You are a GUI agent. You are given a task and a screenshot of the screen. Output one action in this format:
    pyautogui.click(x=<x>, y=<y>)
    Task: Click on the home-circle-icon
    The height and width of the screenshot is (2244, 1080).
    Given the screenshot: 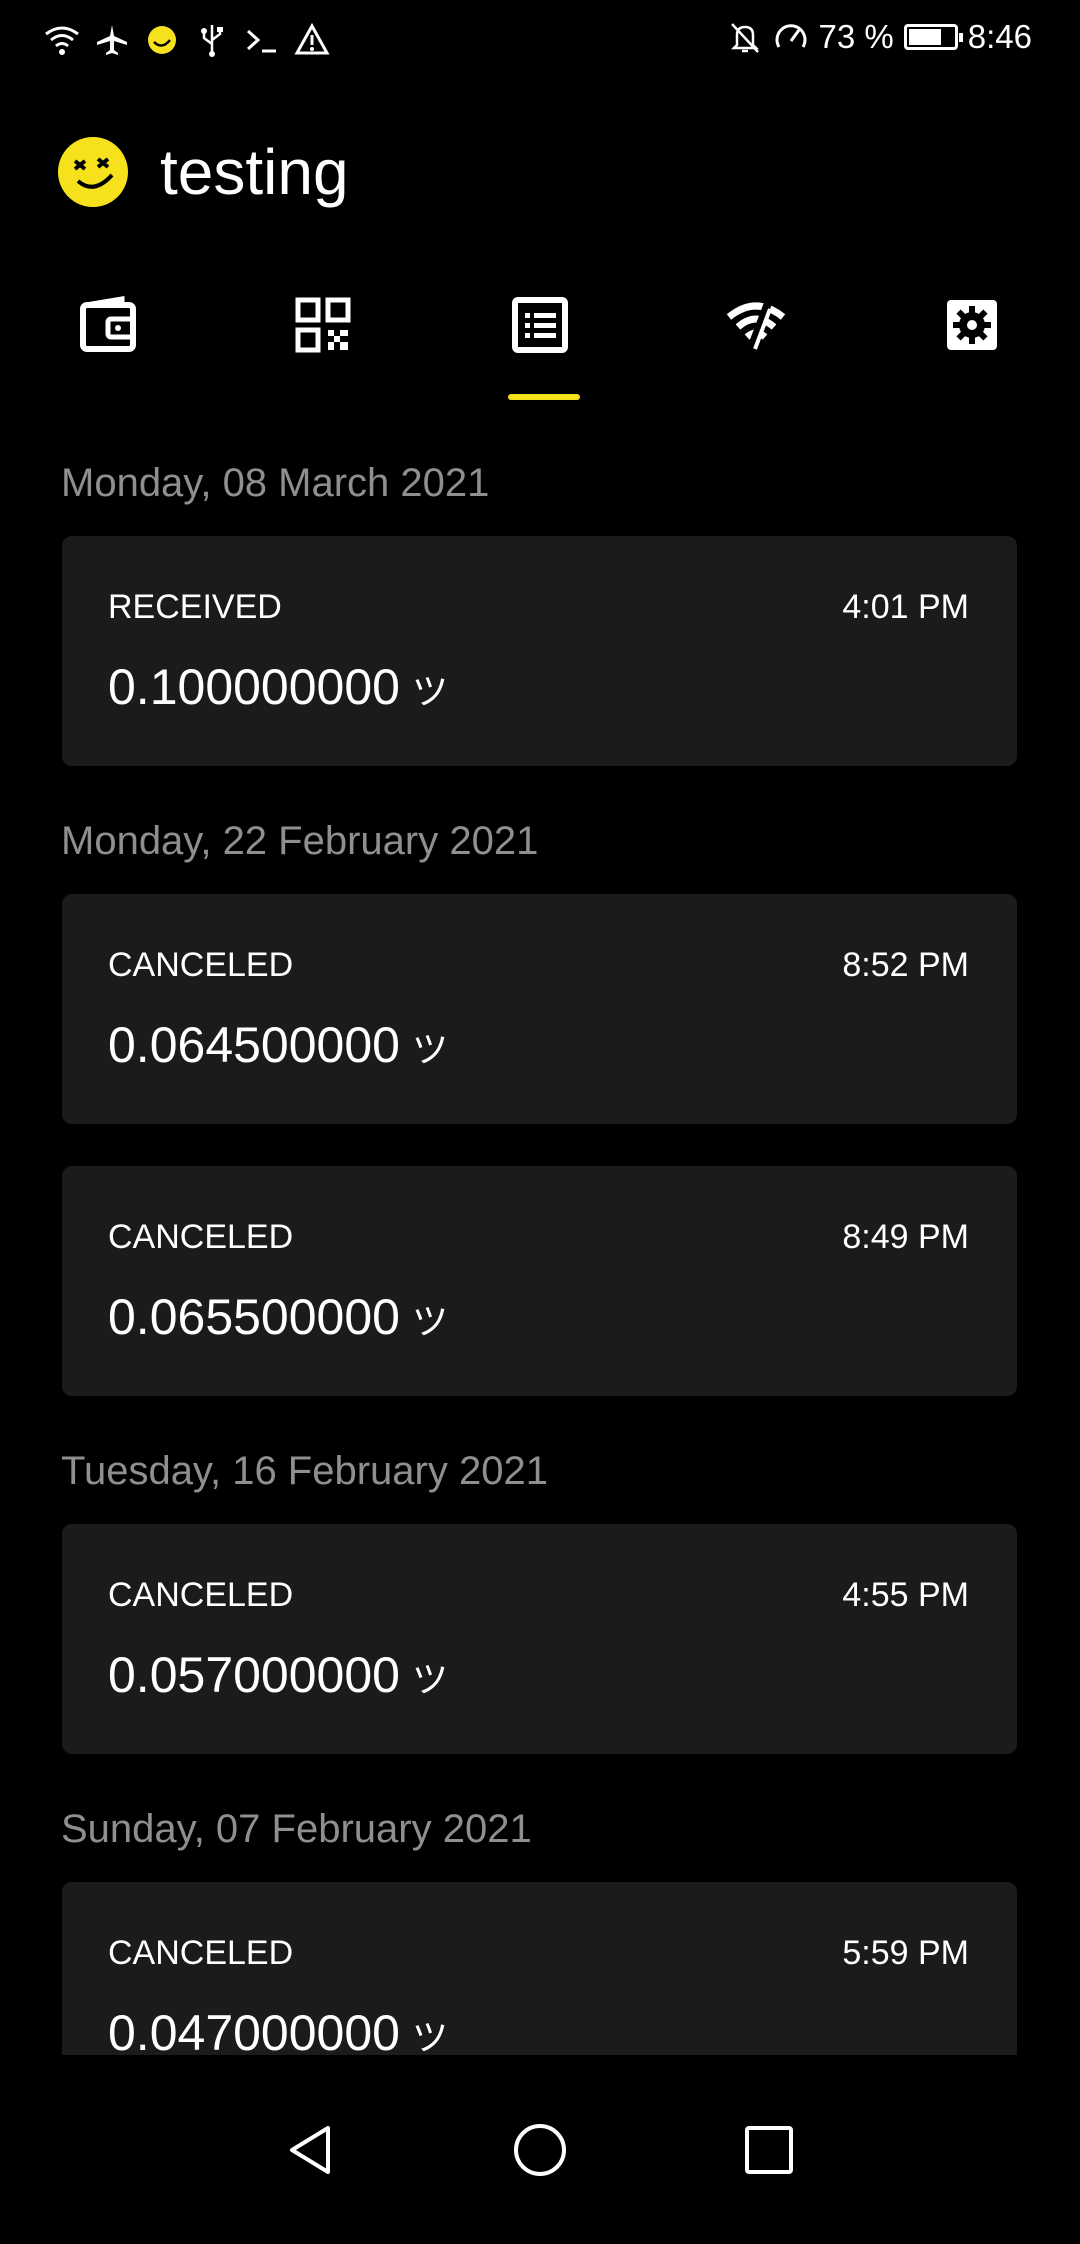 What is the action you would take?
    pyautogui.click(x=540, y=2150)
    